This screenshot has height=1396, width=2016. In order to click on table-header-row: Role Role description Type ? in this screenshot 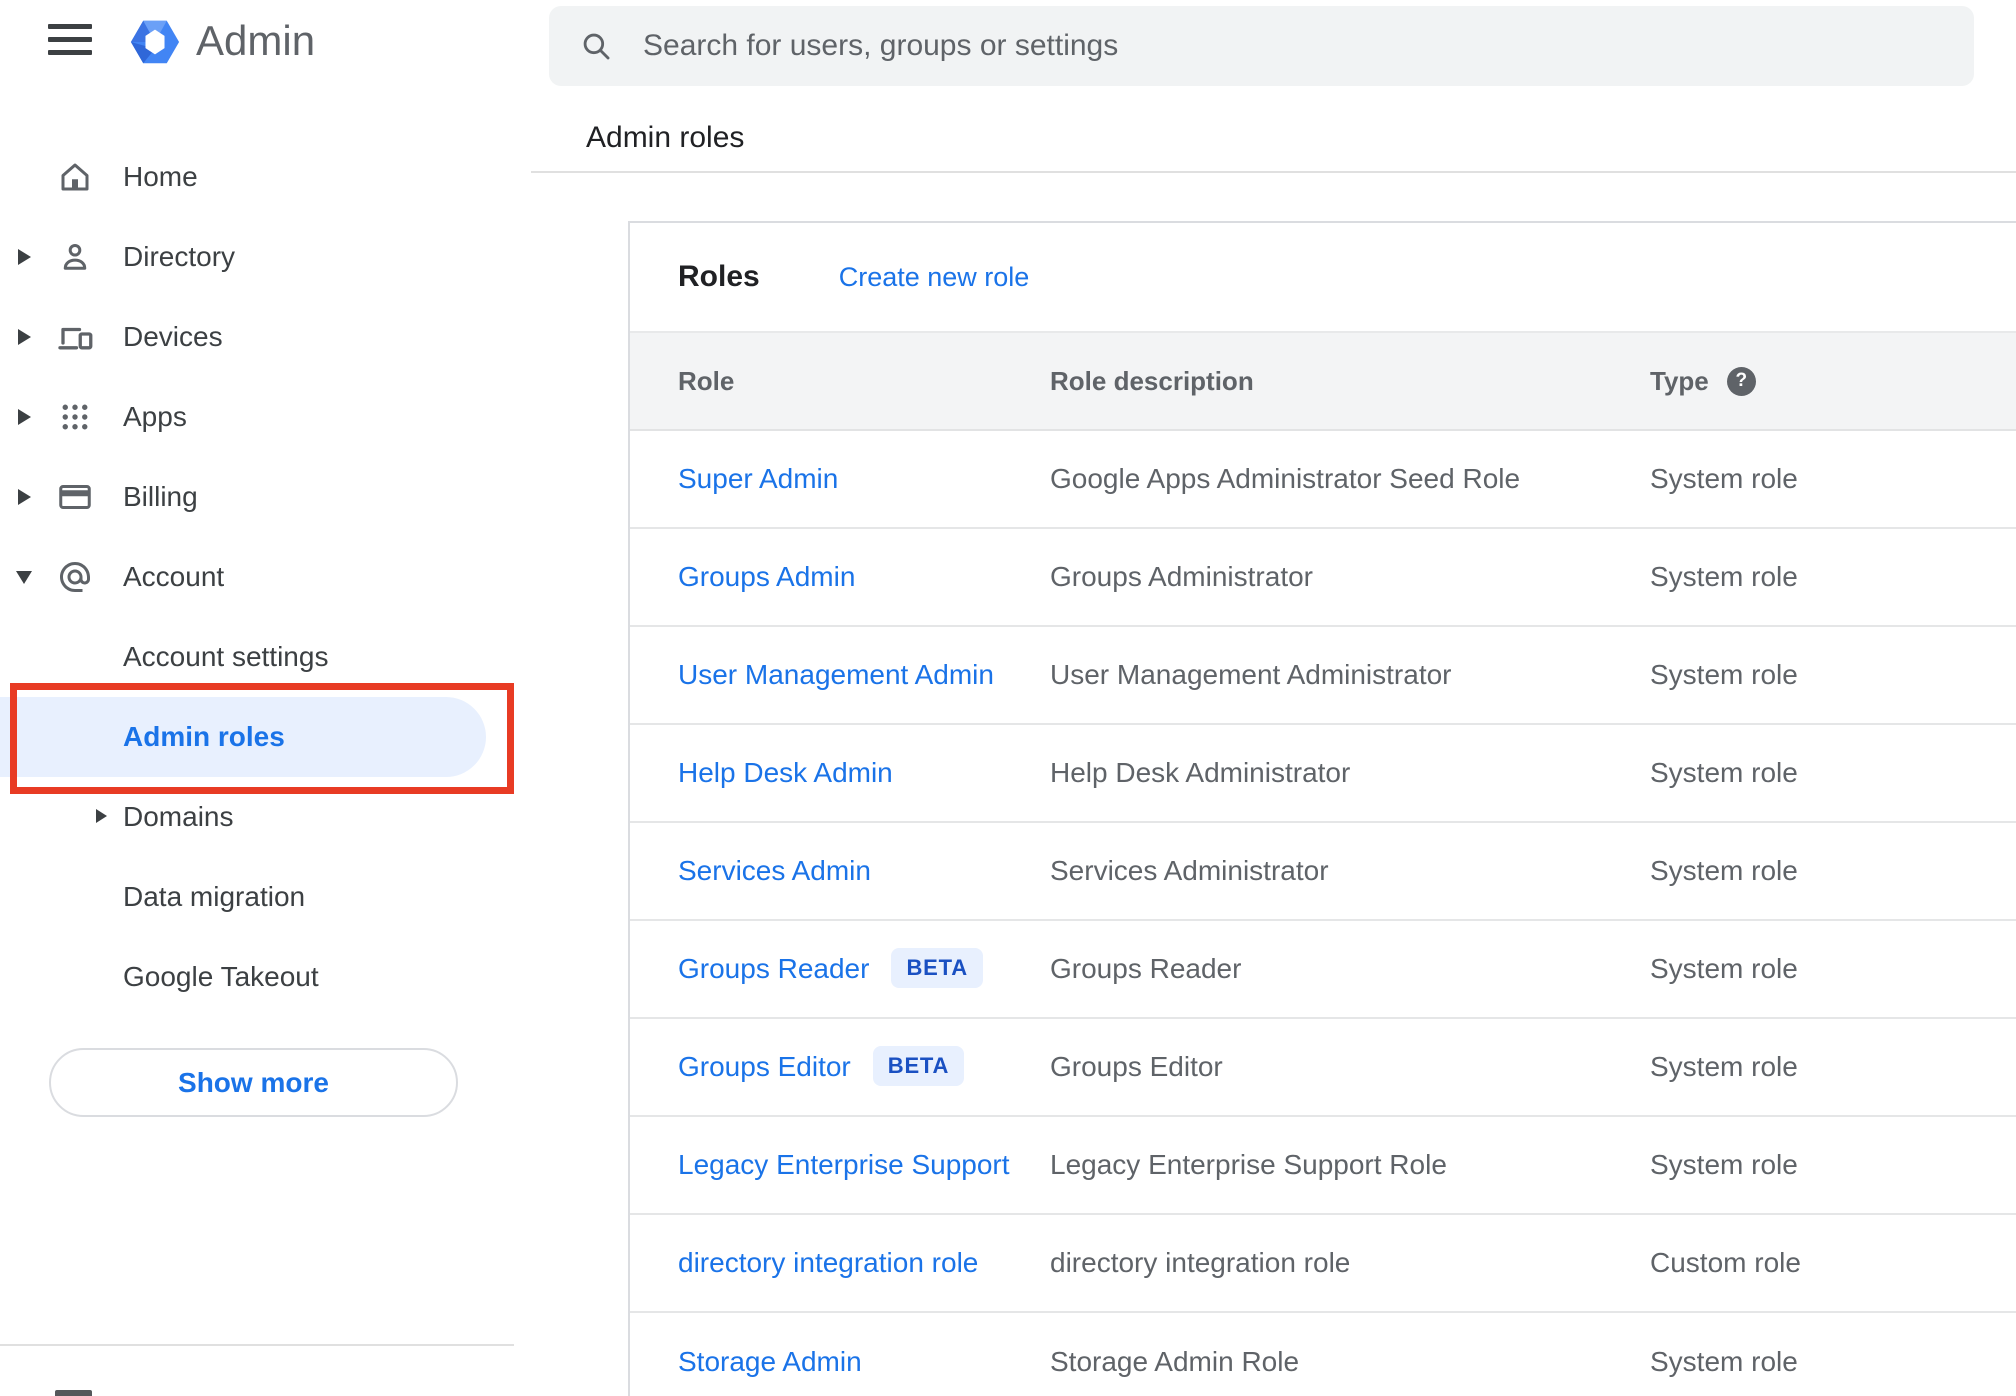, I will do `click(1323, 382)`.